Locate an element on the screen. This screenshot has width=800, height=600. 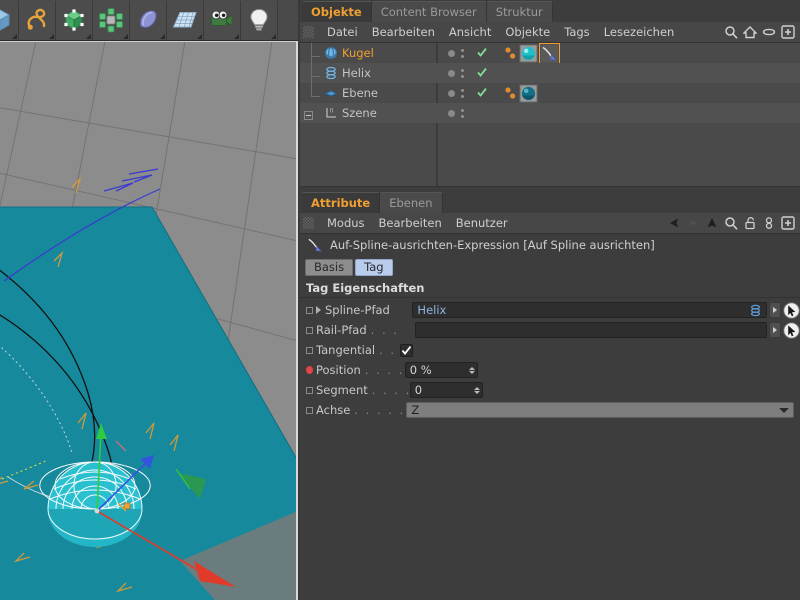
property-row-spline-path: Spline-Pfad Helix is located at coordinates (550, 310).